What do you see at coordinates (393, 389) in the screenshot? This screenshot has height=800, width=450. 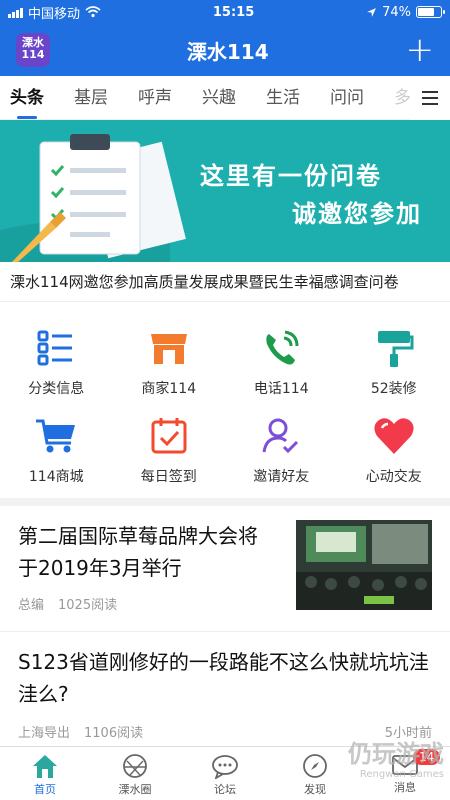 I see `grid-label: 52装修` at bounding box center [393, 389].